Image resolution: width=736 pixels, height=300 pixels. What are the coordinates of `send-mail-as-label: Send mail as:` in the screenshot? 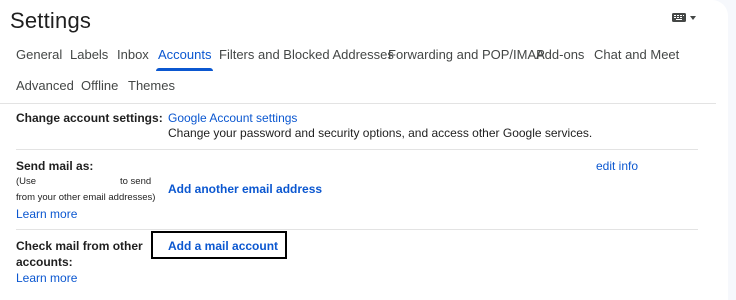 It's located at (55, 166).